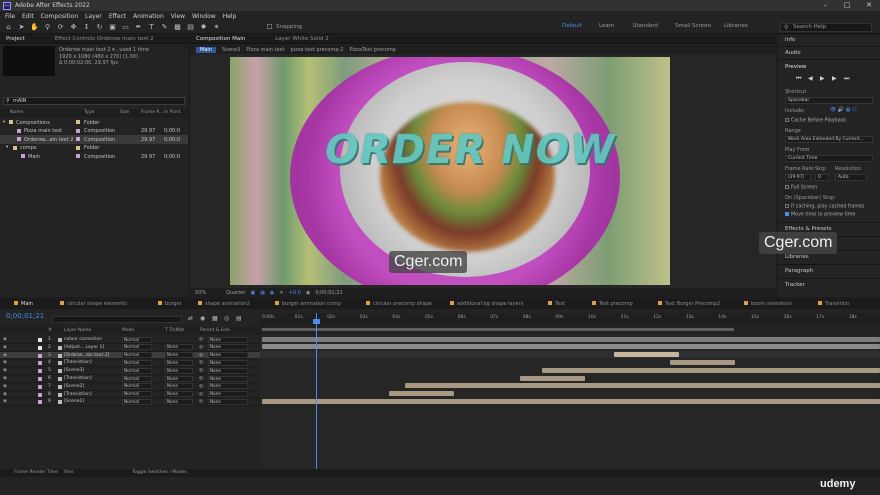 This screenshot has width=880, height=495. I want to click on col-in-point: In Point, so click(172, 112).